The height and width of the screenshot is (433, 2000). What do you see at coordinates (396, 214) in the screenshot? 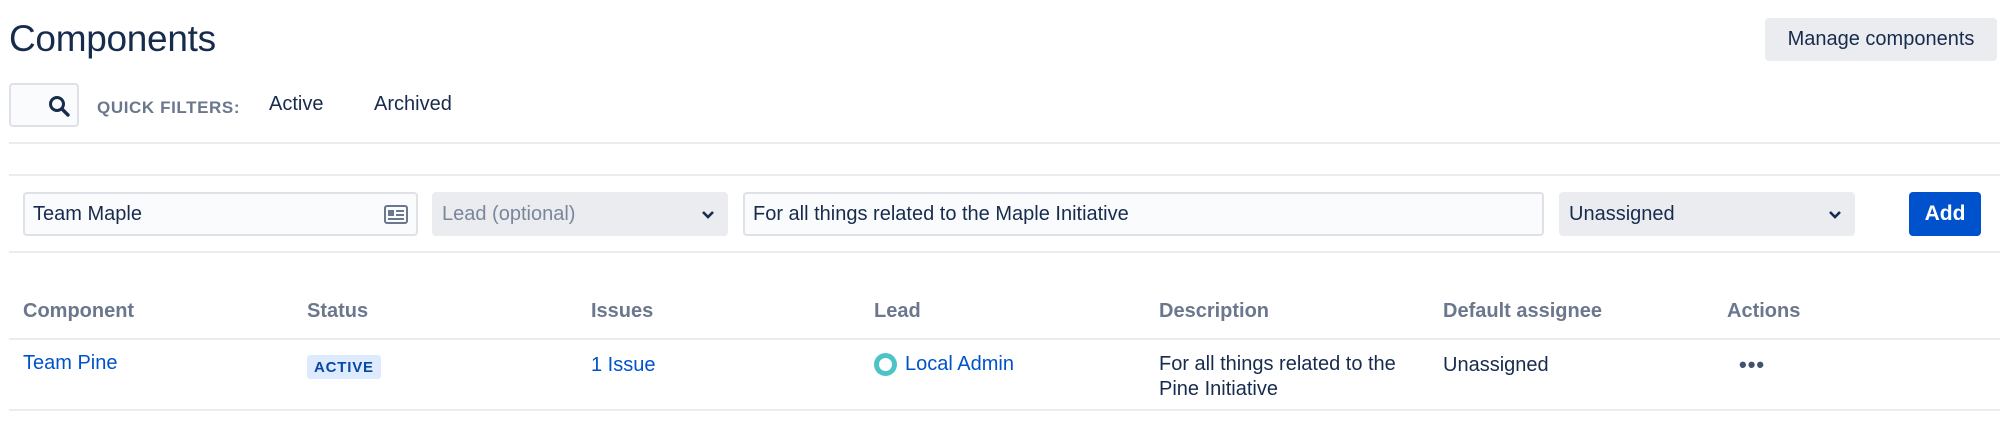
I see `id-card-icon` at bounding box center [396, 214].